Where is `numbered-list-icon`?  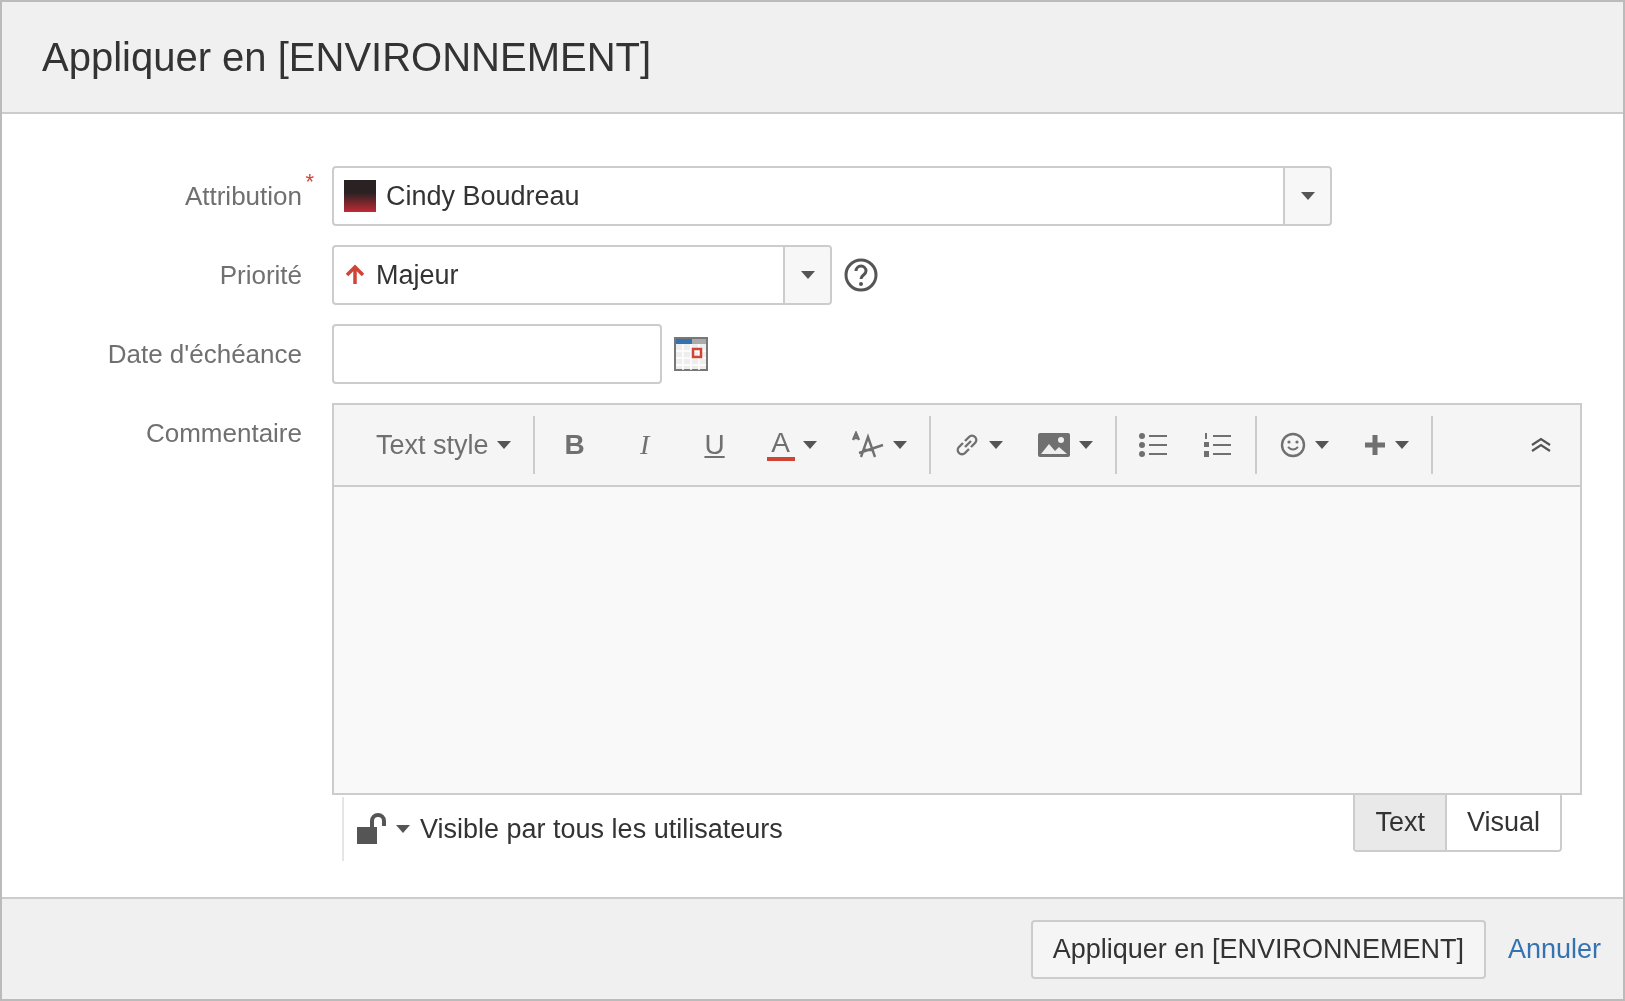
numbered-list-icon is located at coordinates (1217, 445).